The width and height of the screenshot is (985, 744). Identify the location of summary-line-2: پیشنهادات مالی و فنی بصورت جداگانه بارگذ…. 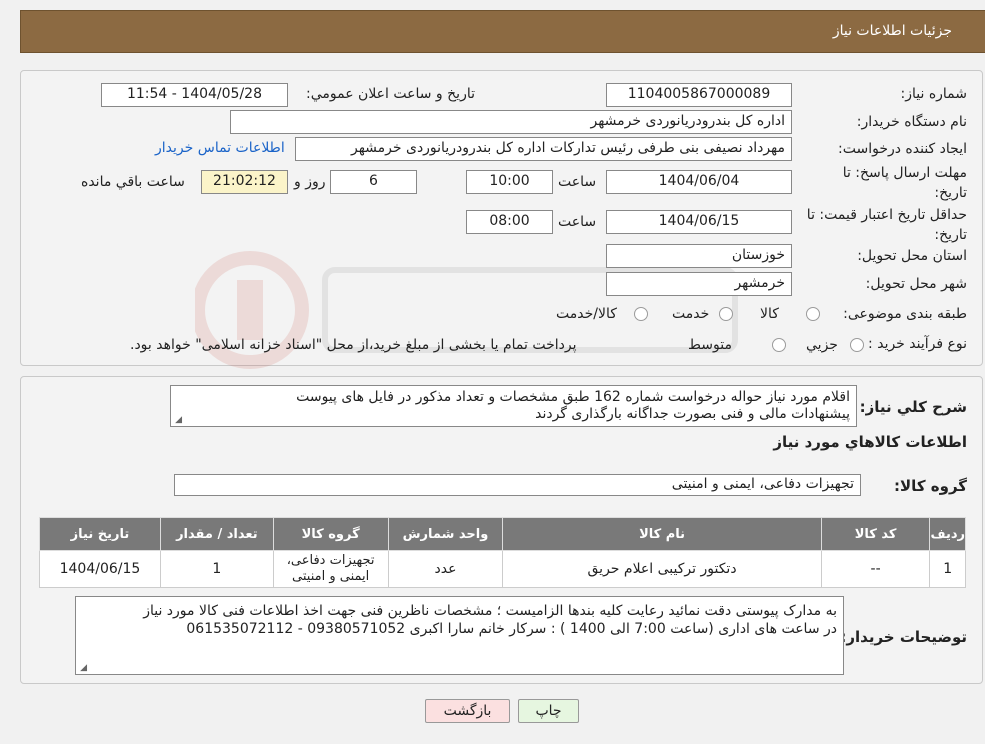
(692, 414).